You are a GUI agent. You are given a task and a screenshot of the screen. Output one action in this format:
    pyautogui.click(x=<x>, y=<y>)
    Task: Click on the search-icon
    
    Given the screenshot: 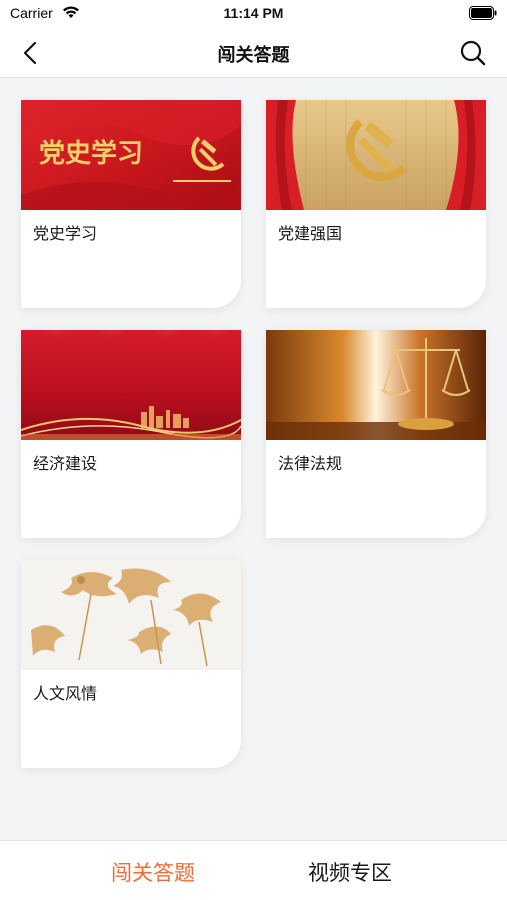 What is the action you would take?
    pyautogui.click(x=473, y=53)
    